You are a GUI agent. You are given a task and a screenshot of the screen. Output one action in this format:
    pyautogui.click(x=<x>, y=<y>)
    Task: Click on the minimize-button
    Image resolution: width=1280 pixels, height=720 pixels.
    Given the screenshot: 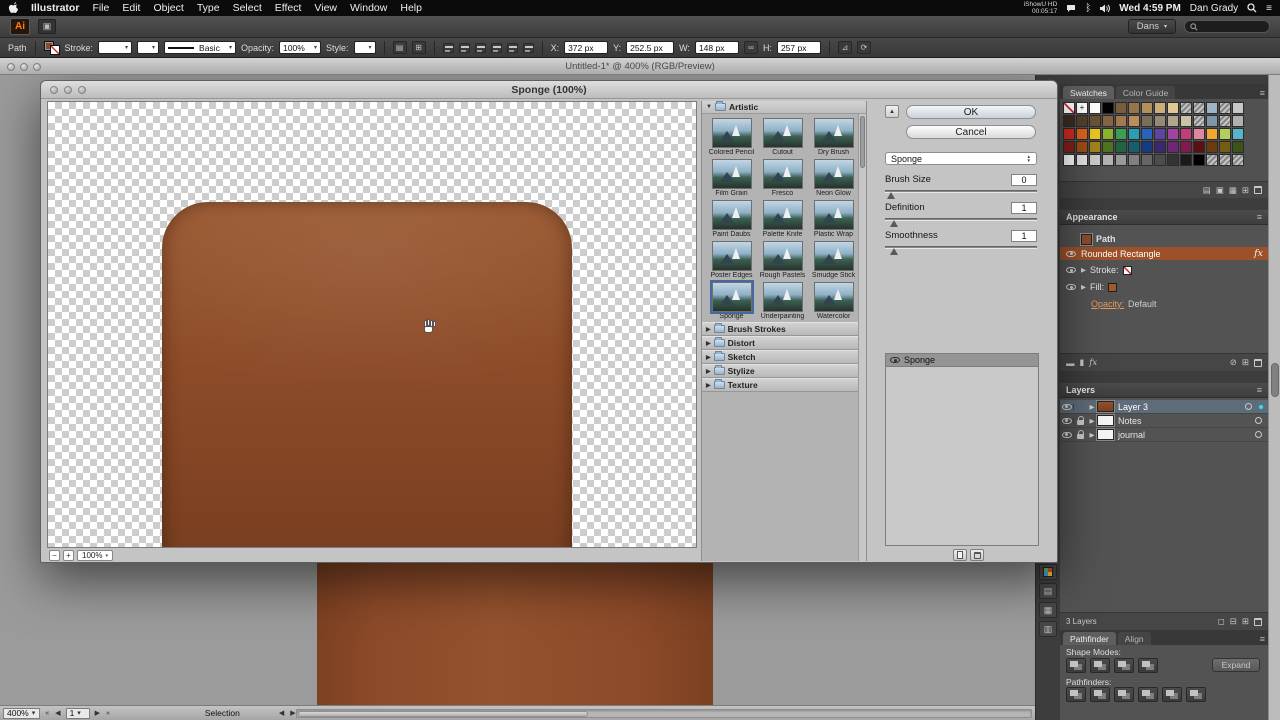 What is the action you would take?
    pyautogui.click(x=24, y=67)
    